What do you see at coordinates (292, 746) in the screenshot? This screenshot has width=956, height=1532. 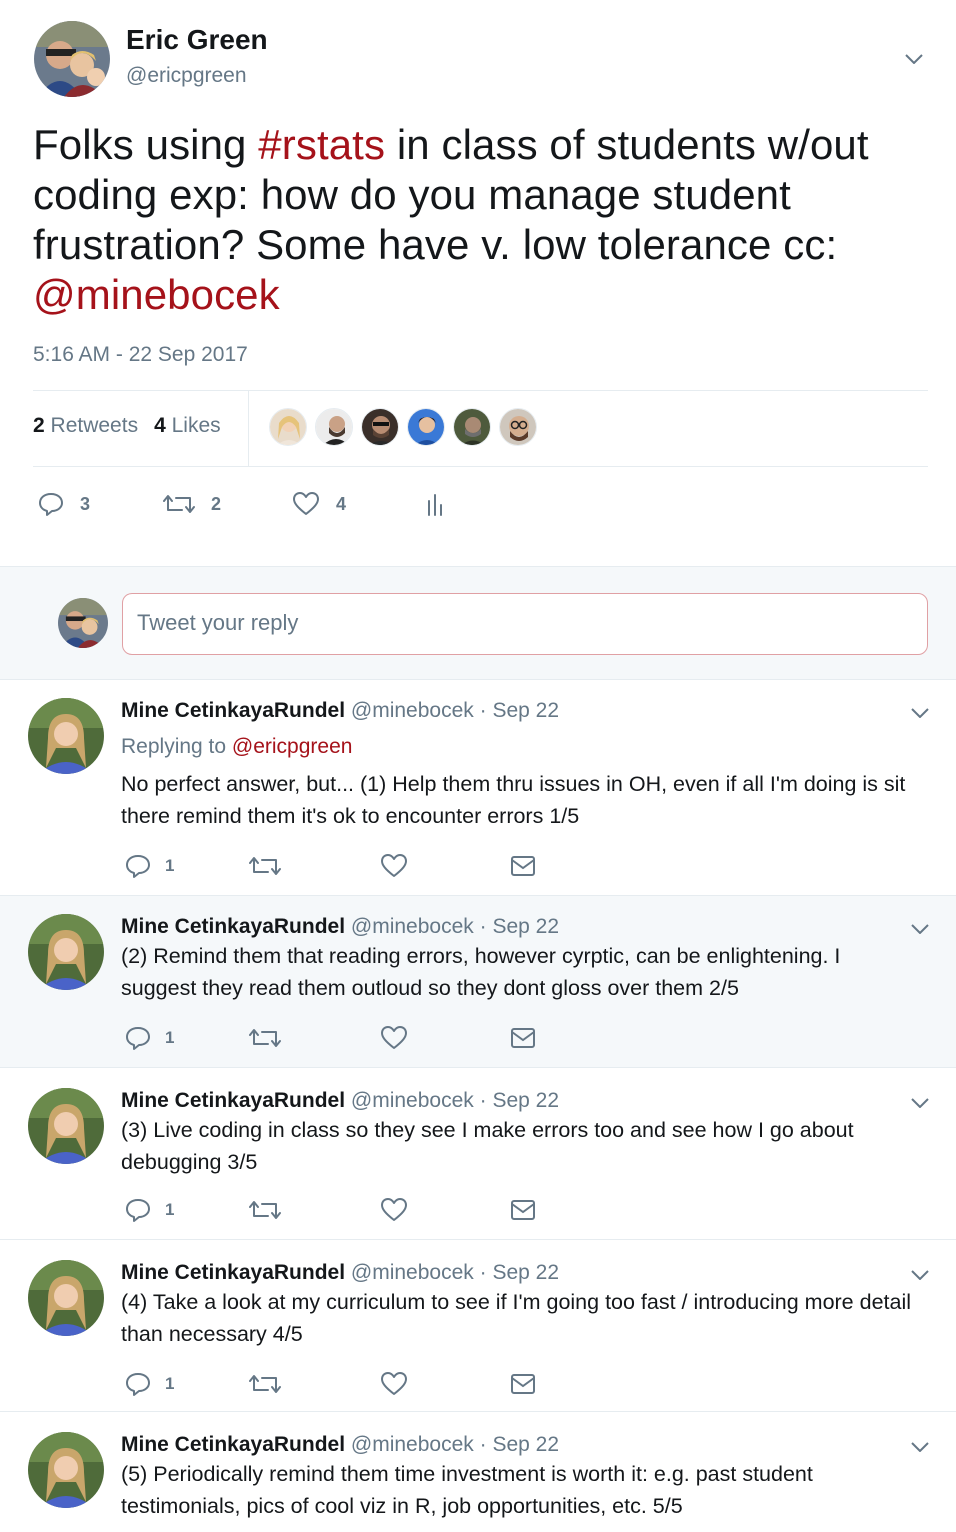 I see `mention-link: @ericpgreen` at bounding box center [292, 746].